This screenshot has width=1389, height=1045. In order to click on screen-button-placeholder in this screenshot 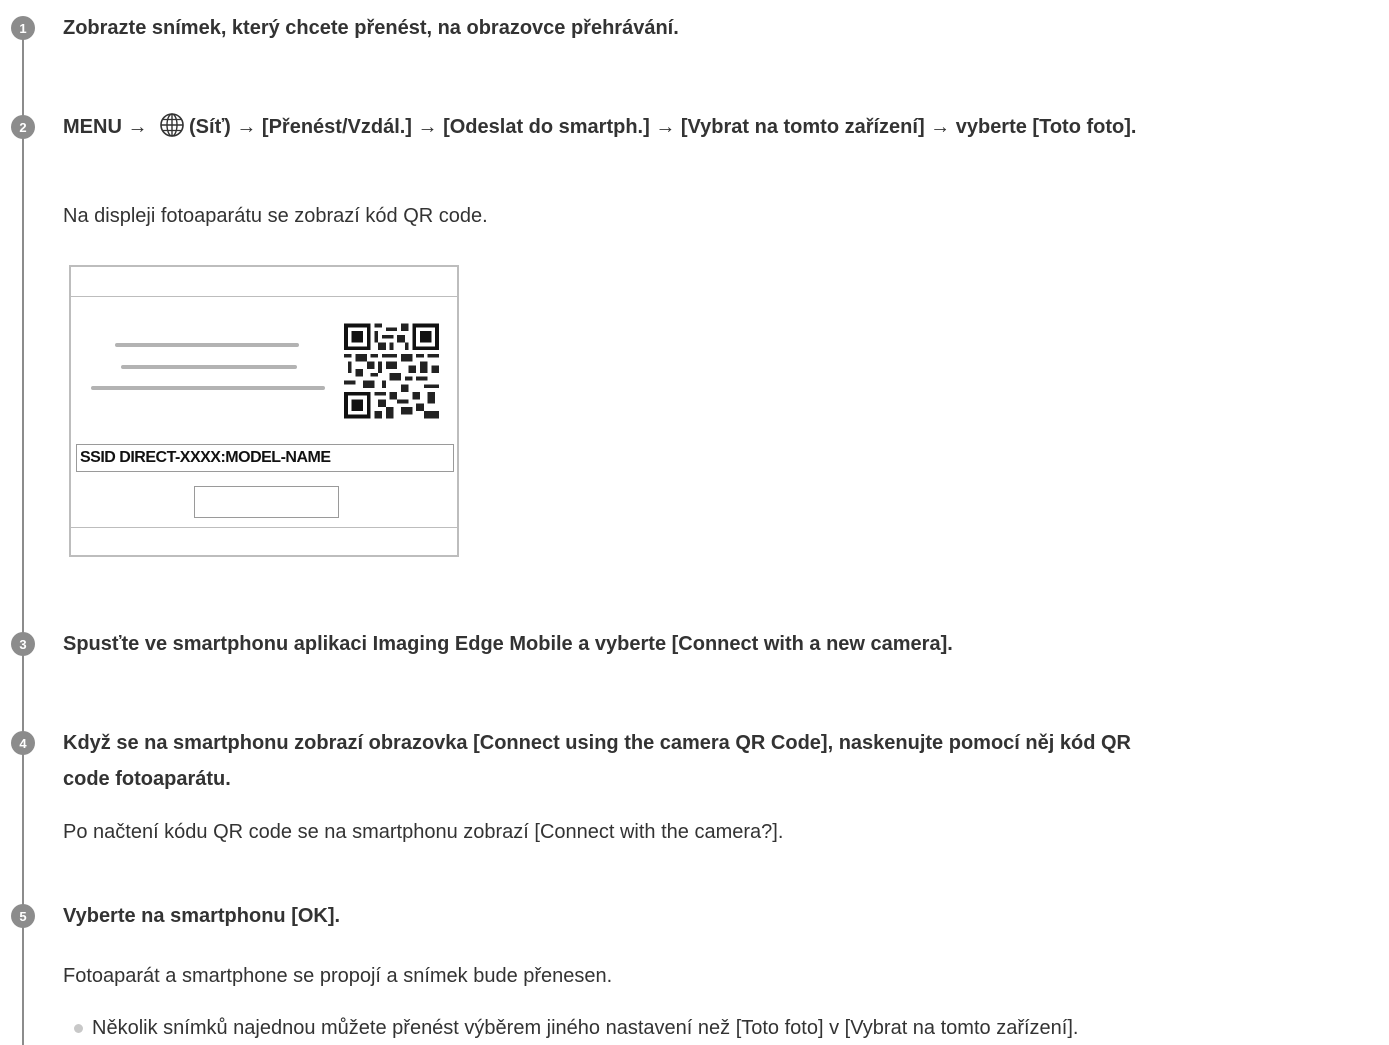, I will do `click(266, 502)`.